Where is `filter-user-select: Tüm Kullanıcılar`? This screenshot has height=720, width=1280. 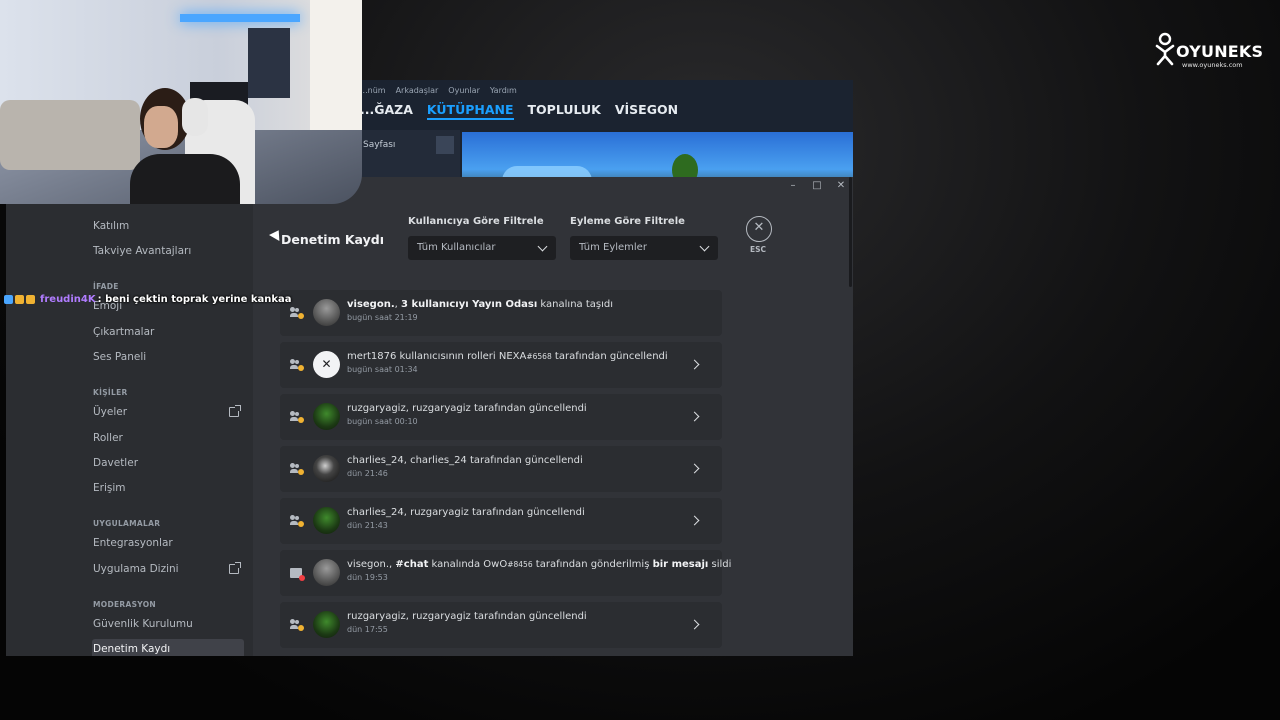 filter-user-select: Tüm Kullanıcılar is located at coordinates (482, 248).